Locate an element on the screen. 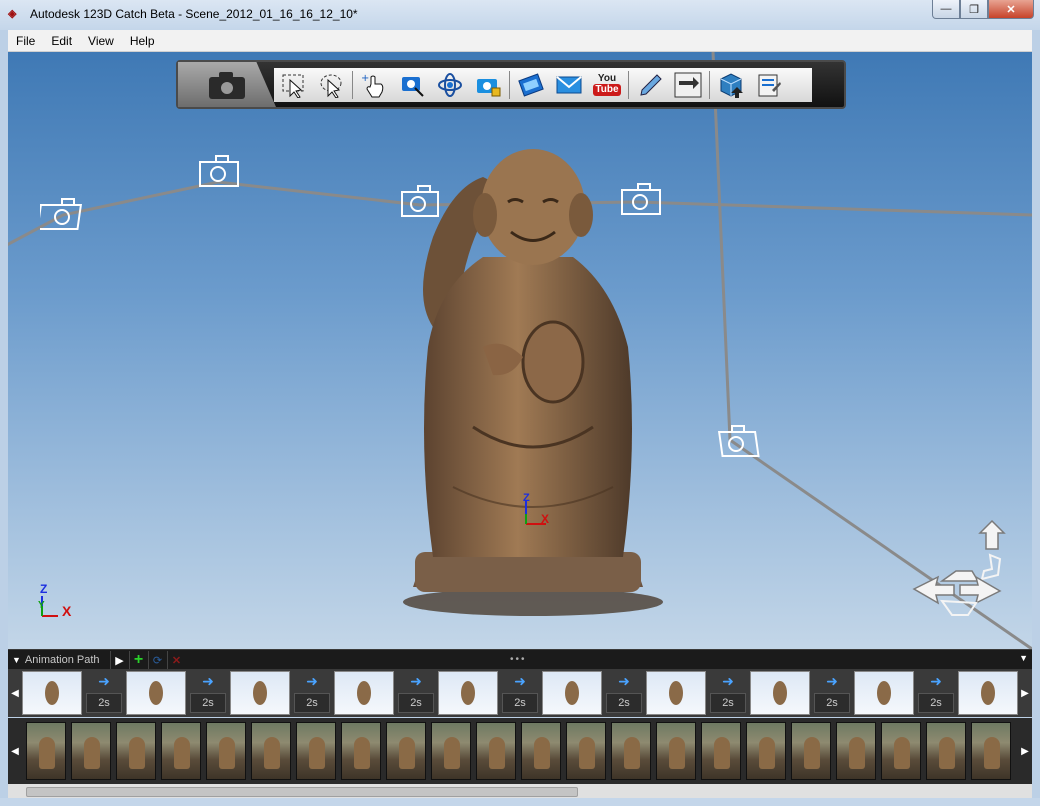 The image size is (1040, 806). transition-arrow-icon: ➜ is located at coordinates (520, 681).